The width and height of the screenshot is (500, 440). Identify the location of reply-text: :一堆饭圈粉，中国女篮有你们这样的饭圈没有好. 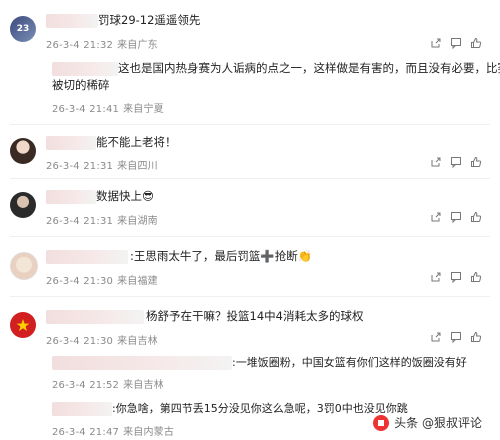
(349, 362).